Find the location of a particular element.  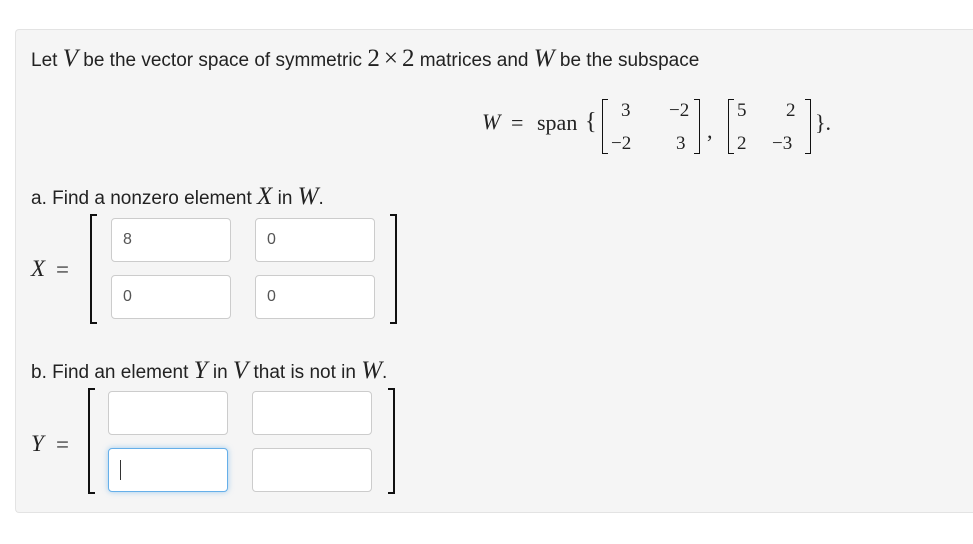

part-a-prompt: a. Find a nonzero element X in W. is located at coordinates (177, 196).